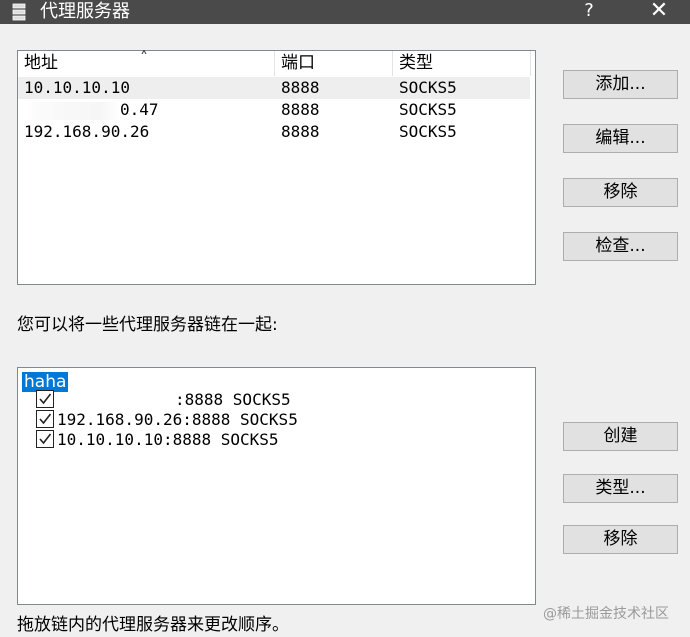 The image size is (690, 637). Describe the element at coordinates (274, 132) in the screenshot. I see `table-row: 192.168.90.26 8888 SOCKS5` at that location.